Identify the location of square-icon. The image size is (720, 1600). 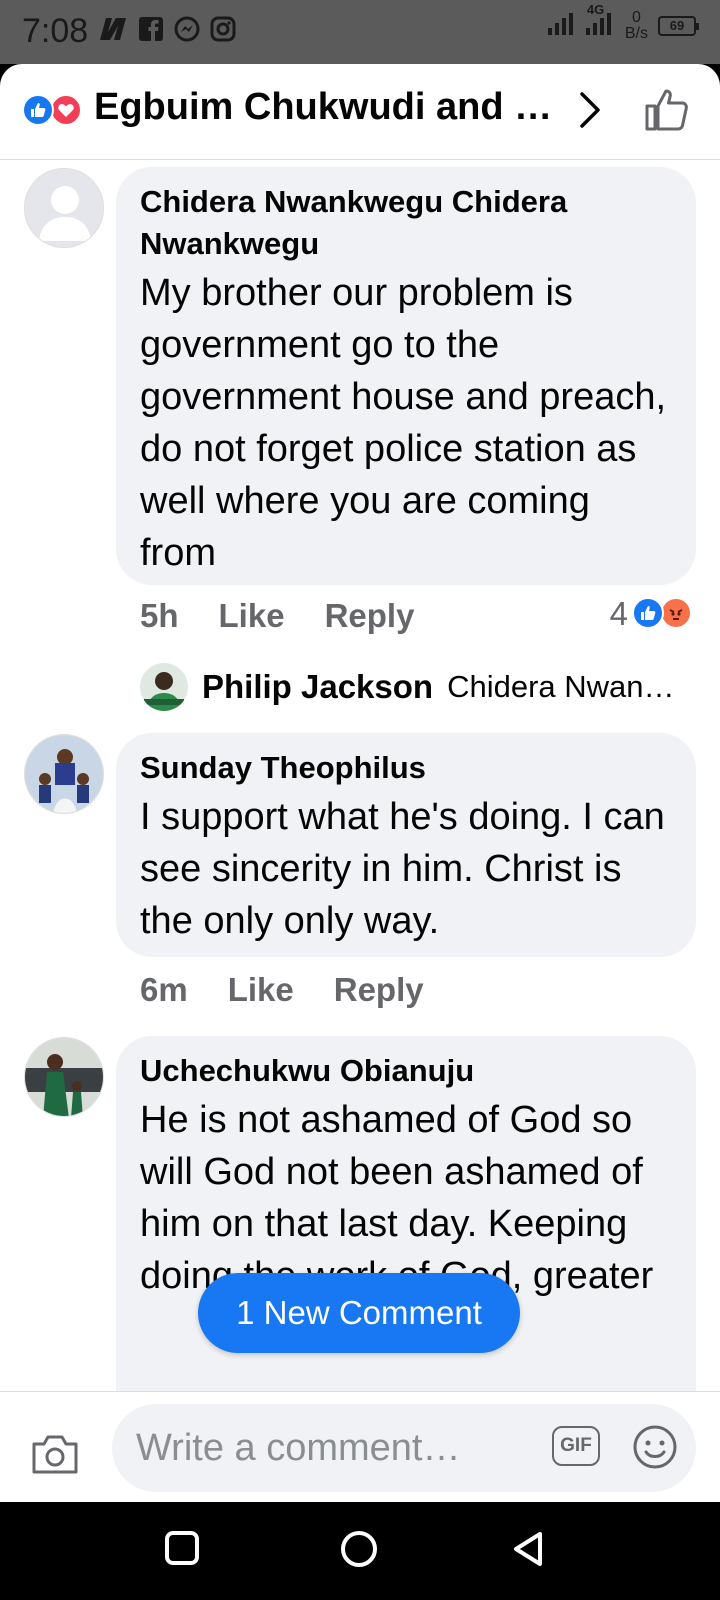
(182, 1548).